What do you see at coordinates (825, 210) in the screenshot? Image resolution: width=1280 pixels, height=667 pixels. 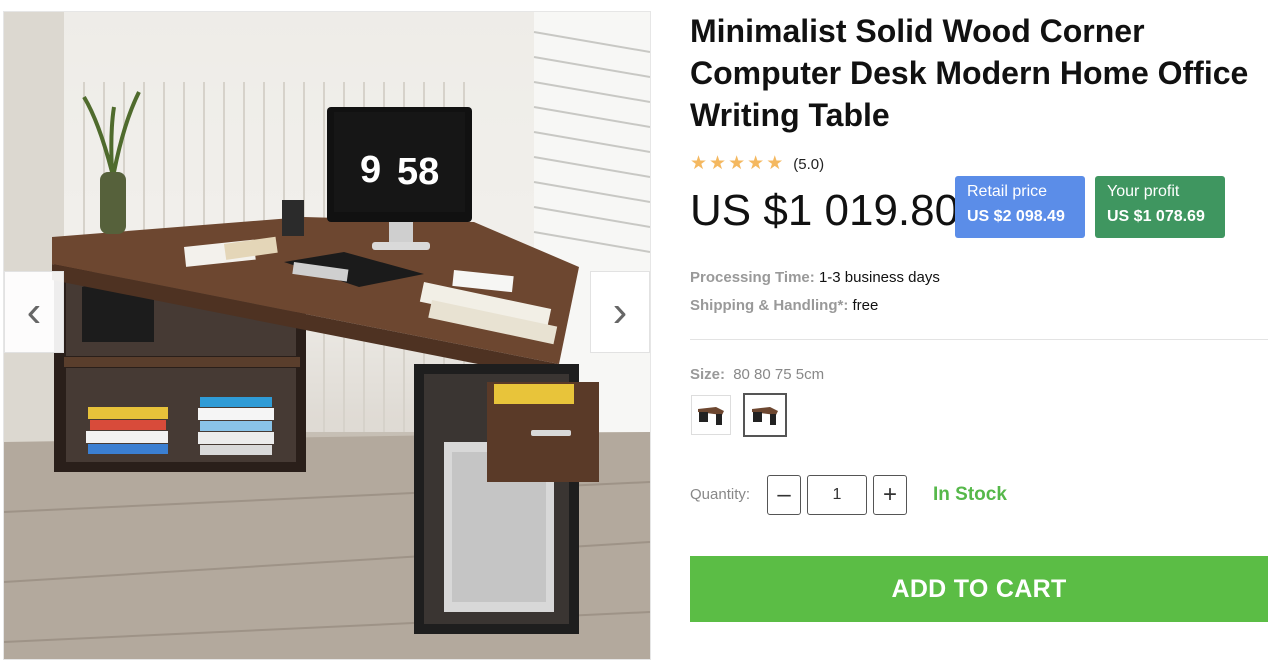 I see `product-price: US $1 019.80` at bounding box center [825, 210].